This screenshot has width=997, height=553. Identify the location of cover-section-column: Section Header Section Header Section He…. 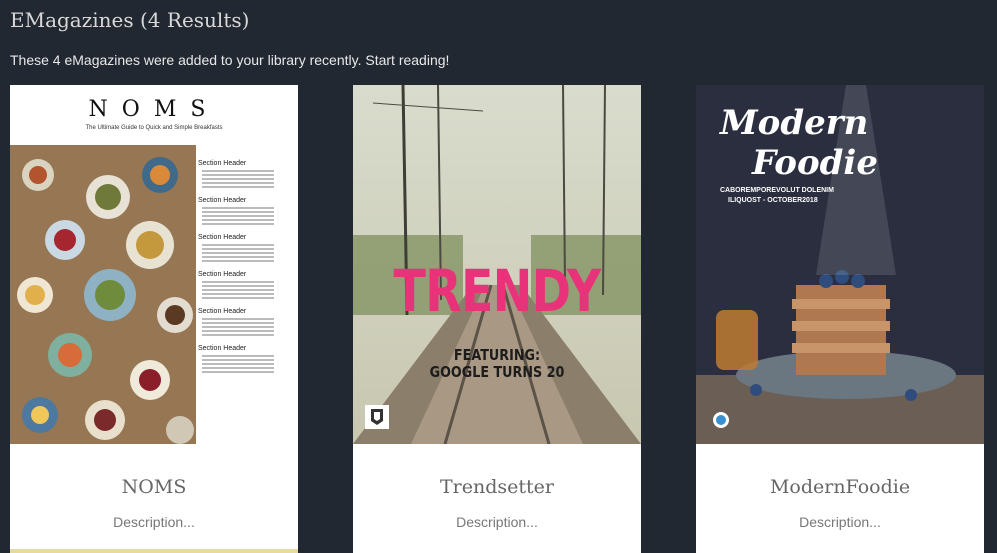
(246, 270).